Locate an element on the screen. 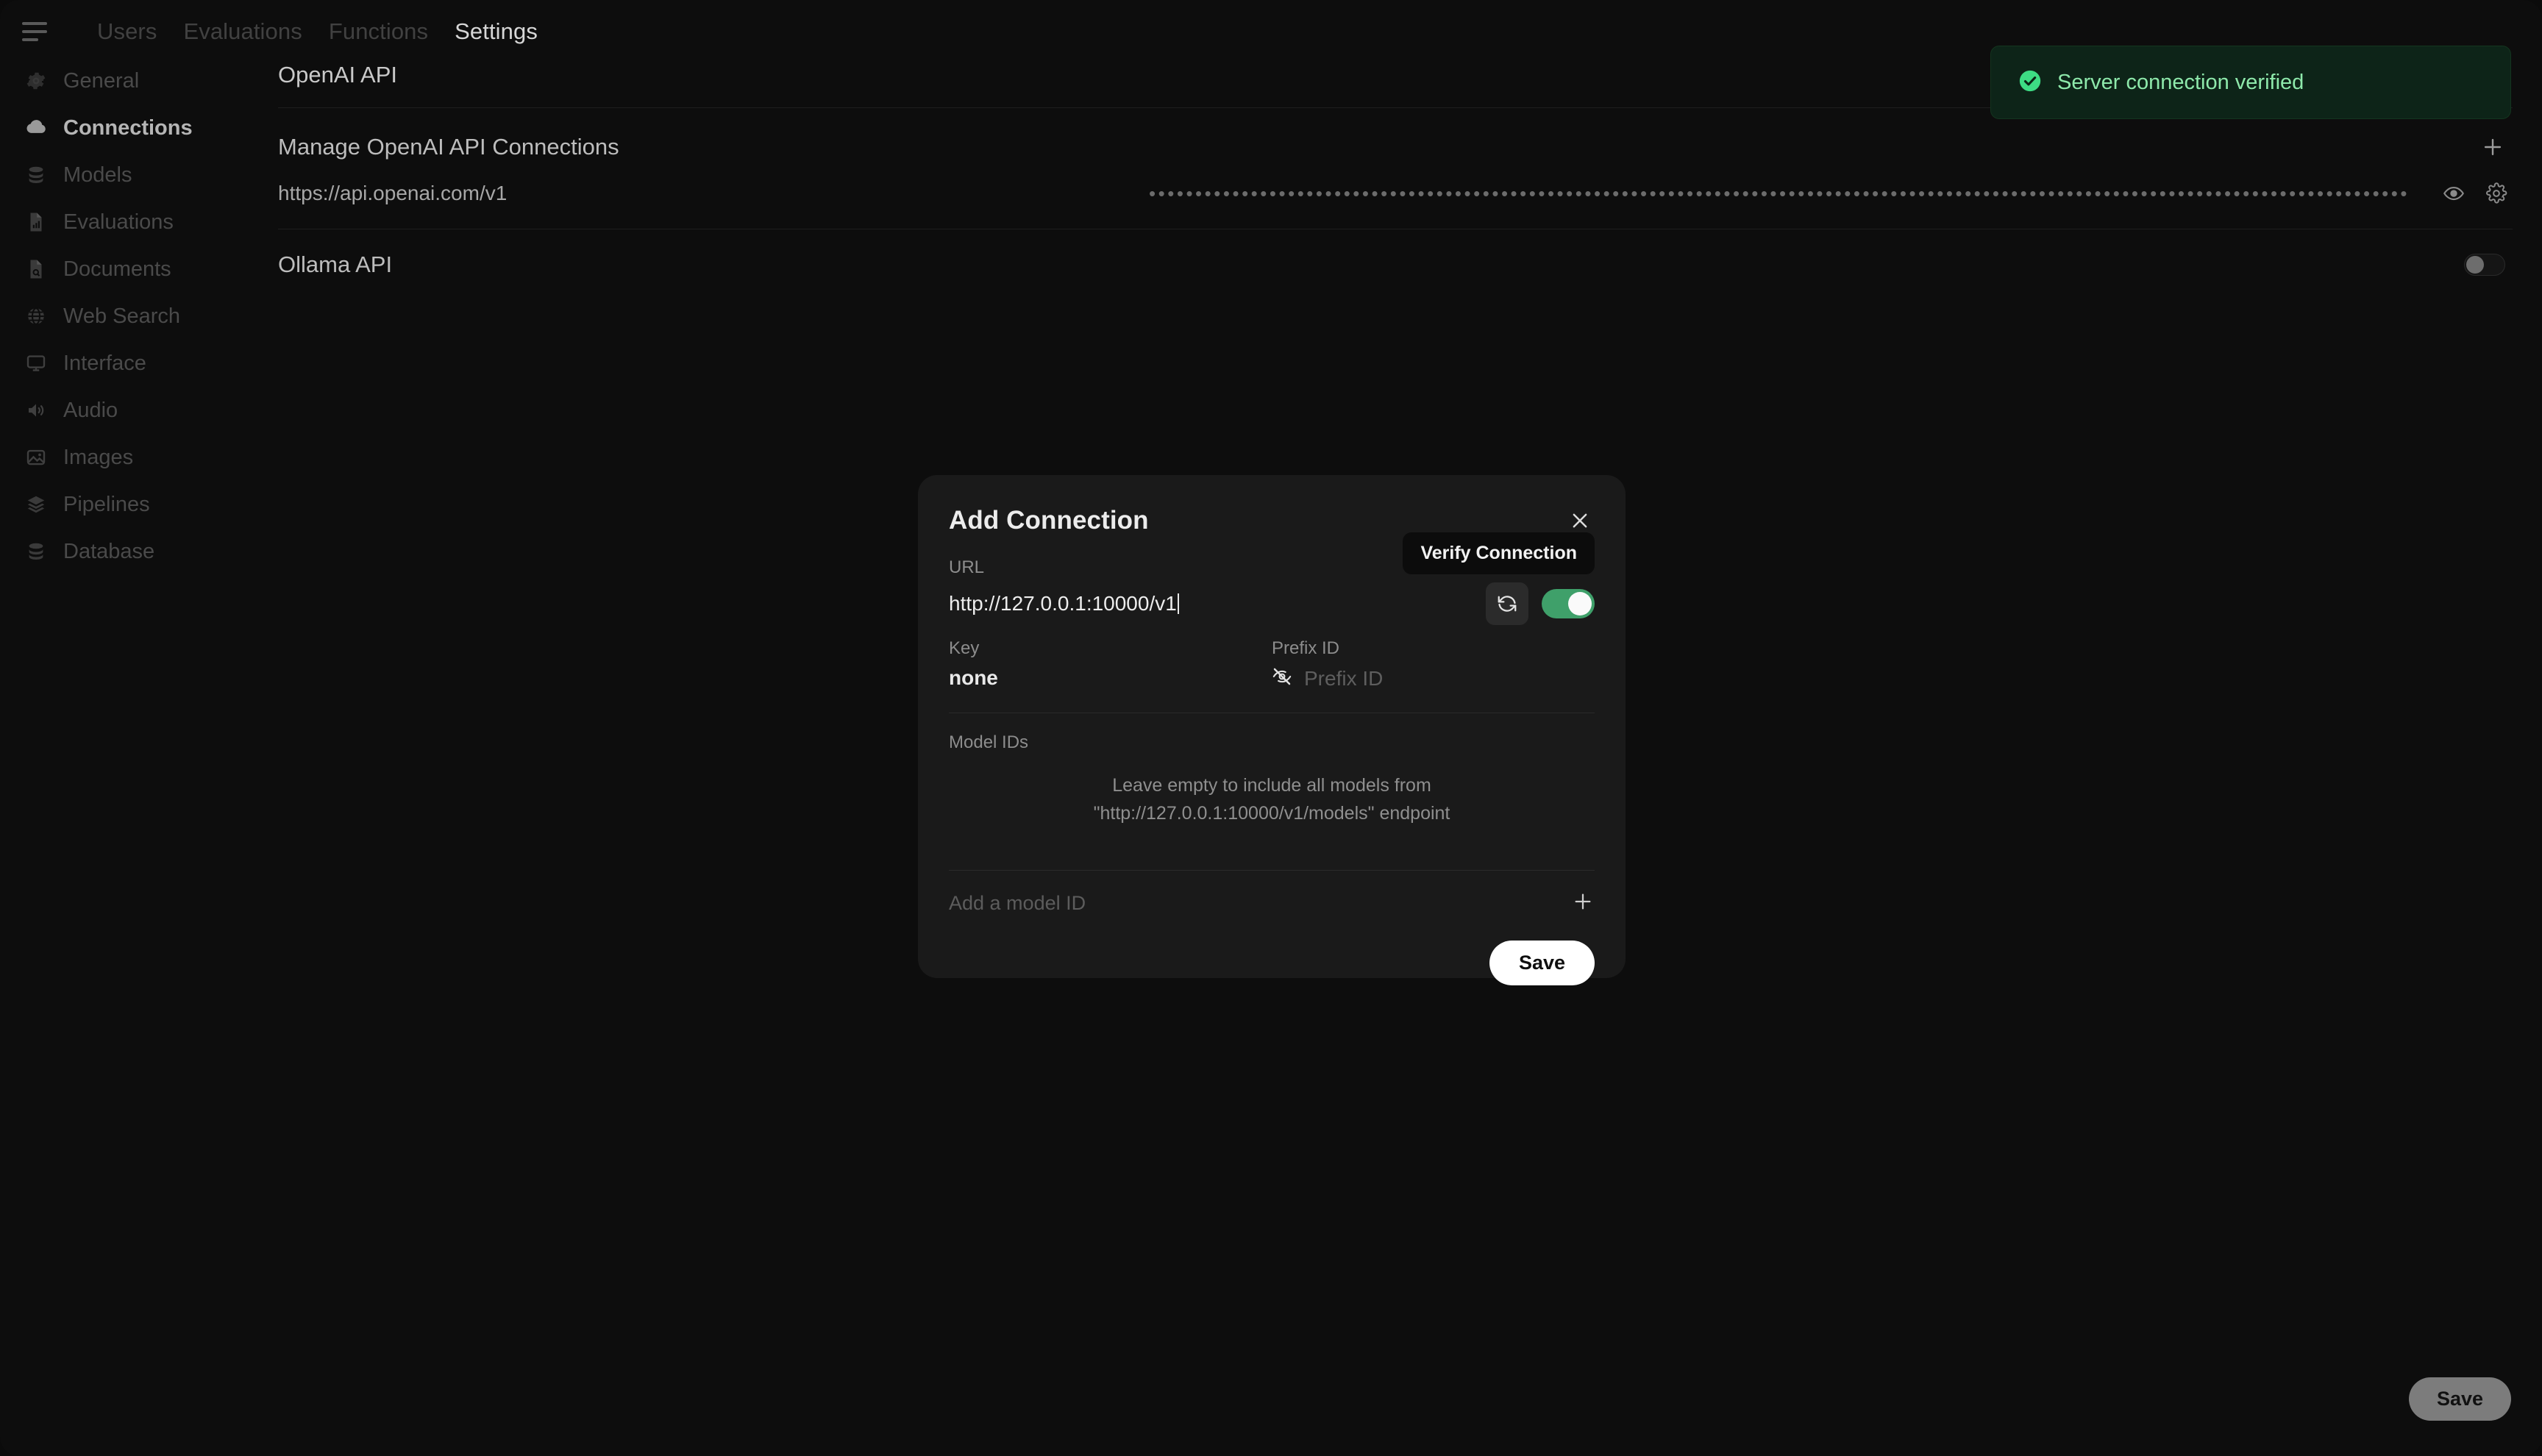 Image resolution: width=2542 pixels, height=1456 pixels. manage-openai-header: Manage OpenAI API Connections is located at coordinates (1395, 147).